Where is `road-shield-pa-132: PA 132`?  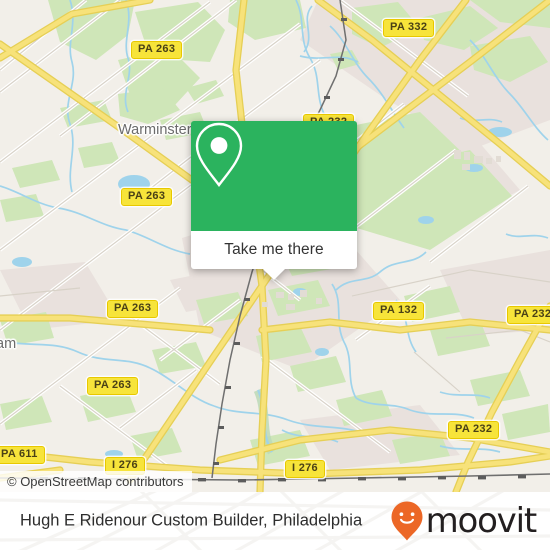
road-shield-pa-132: PA 132 is located at coordinates (399, 311).